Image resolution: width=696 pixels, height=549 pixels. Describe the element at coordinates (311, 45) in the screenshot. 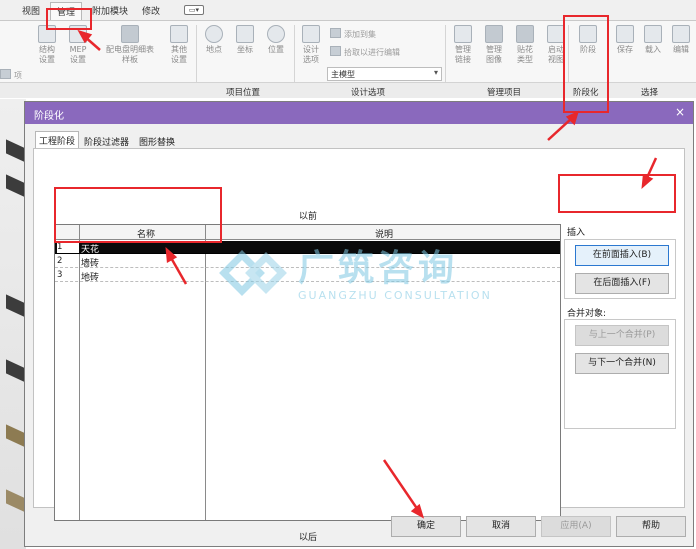

I see `design-options-button: 设计 选项` at that location.